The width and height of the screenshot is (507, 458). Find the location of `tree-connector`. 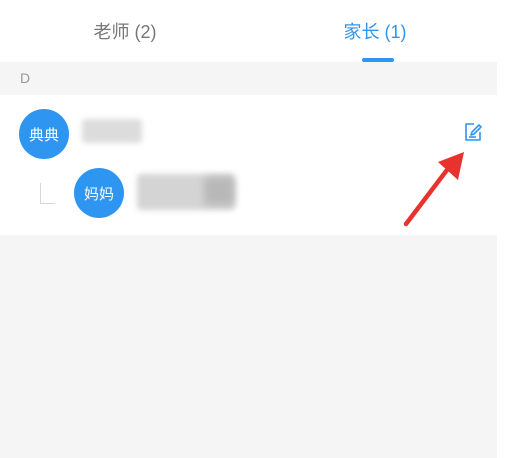

tree-connector is located at coordinates (47, 193).